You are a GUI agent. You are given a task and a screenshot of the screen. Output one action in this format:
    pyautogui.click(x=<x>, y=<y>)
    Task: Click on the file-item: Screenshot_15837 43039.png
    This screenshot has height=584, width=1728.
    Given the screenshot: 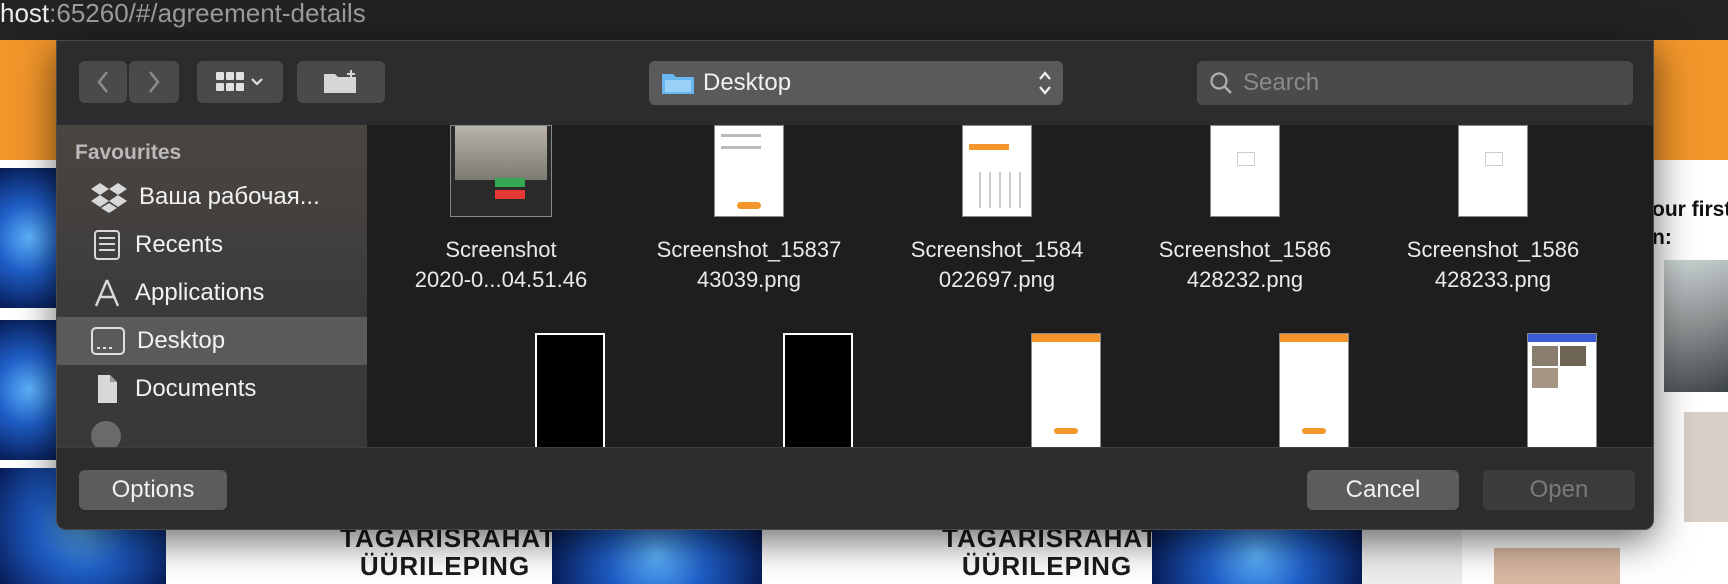 What is the action you would take?
    pyautogui.click(x=749, y=210)
    